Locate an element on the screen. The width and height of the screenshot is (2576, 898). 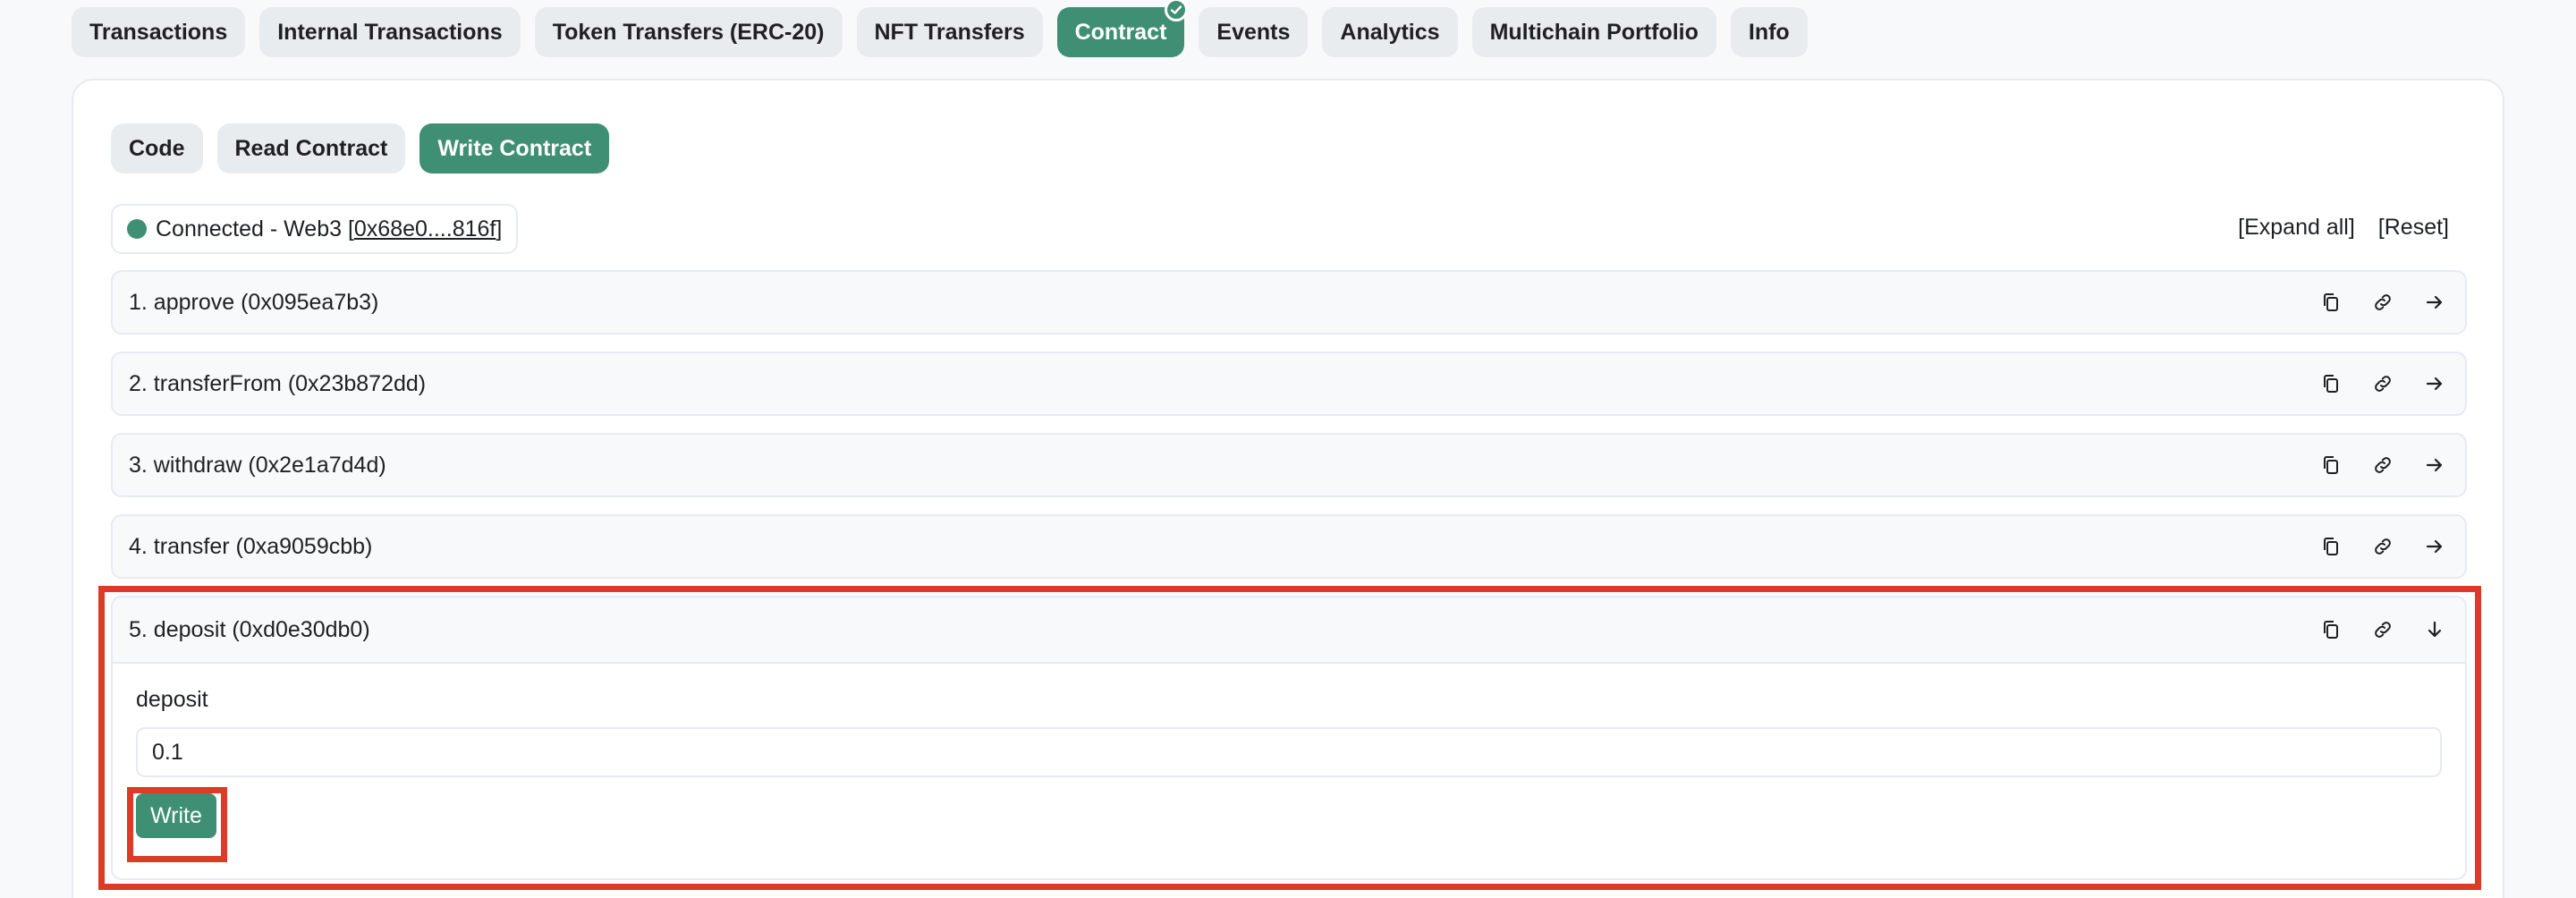
wallet-connection-status: Connected - Web3 [0x68e0....816f] is located at coordinates (315, 229).